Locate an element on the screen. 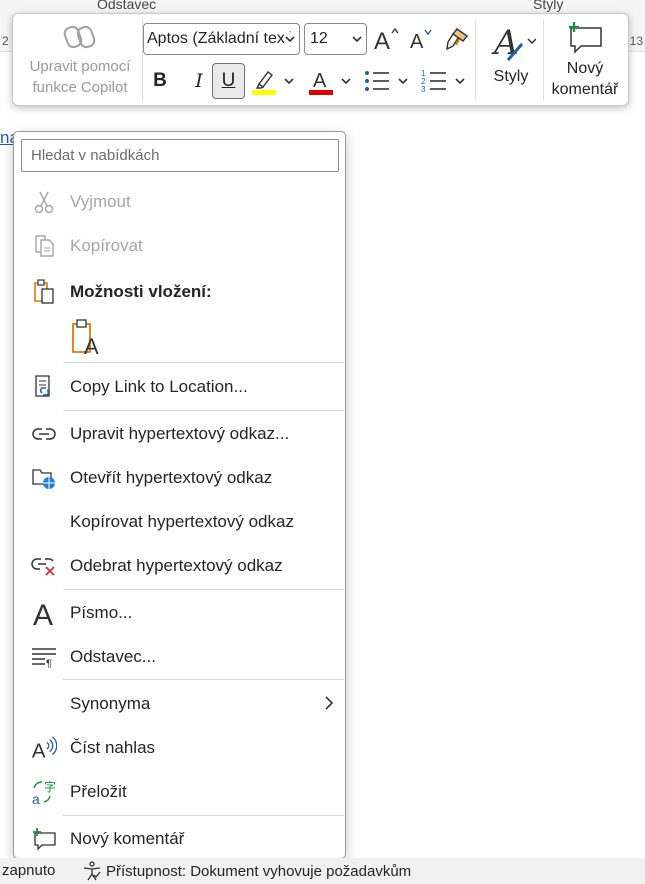  remove-link-icon is located at coordinates (44, 566).